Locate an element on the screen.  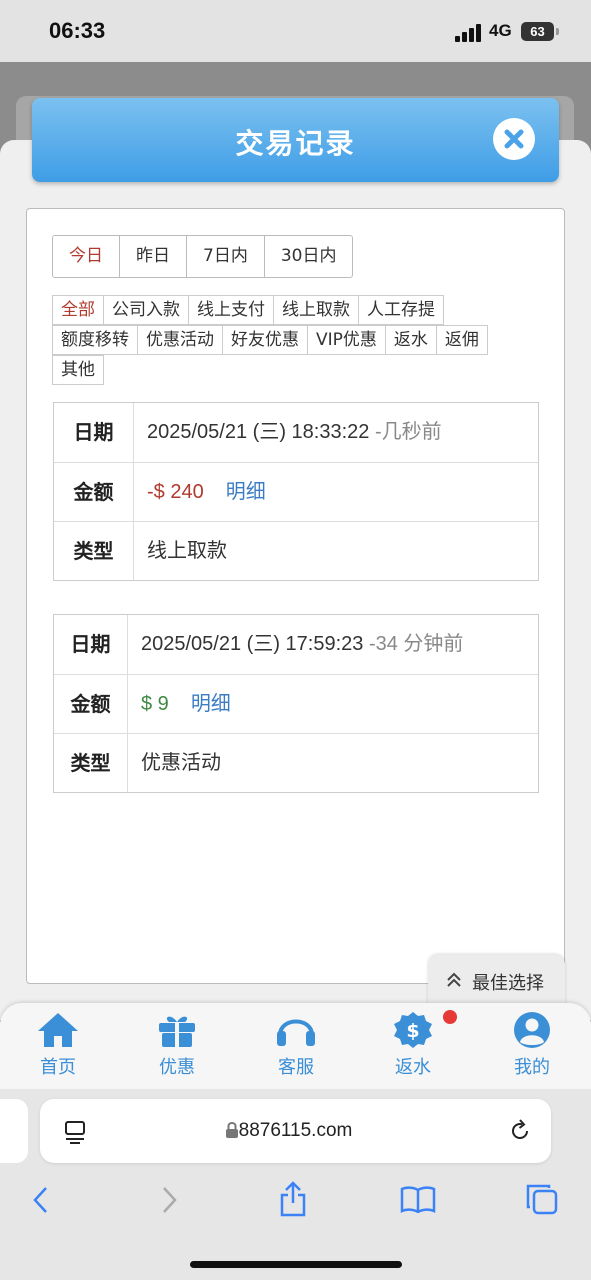
best-choice-button: 最佳选择 is located at coordinates (496, 980).